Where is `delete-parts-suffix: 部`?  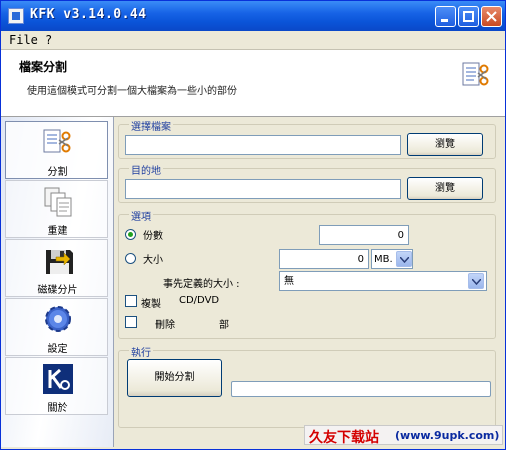 delete-parts-suffix: 部 is located at coordinates (224, 325).